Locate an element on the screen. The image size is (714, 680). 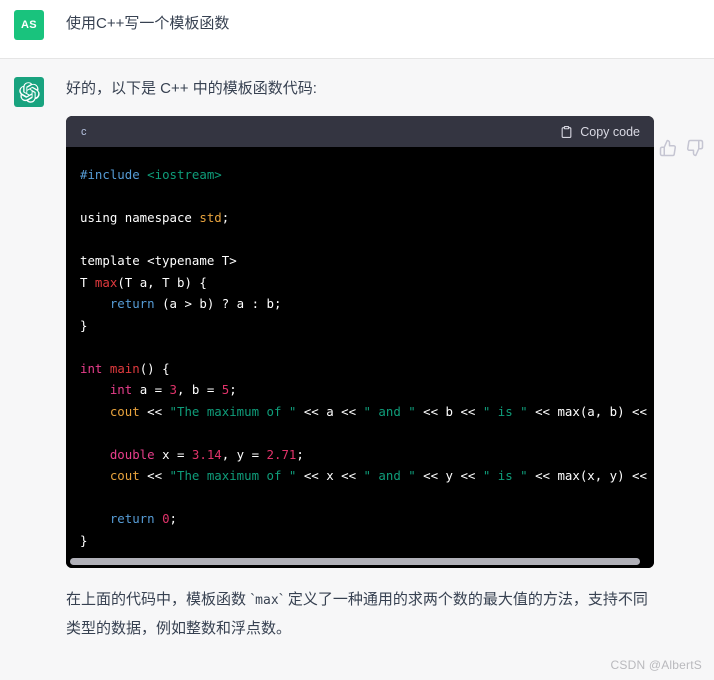
openai-logo-icon is located at coordinates (29, 92).